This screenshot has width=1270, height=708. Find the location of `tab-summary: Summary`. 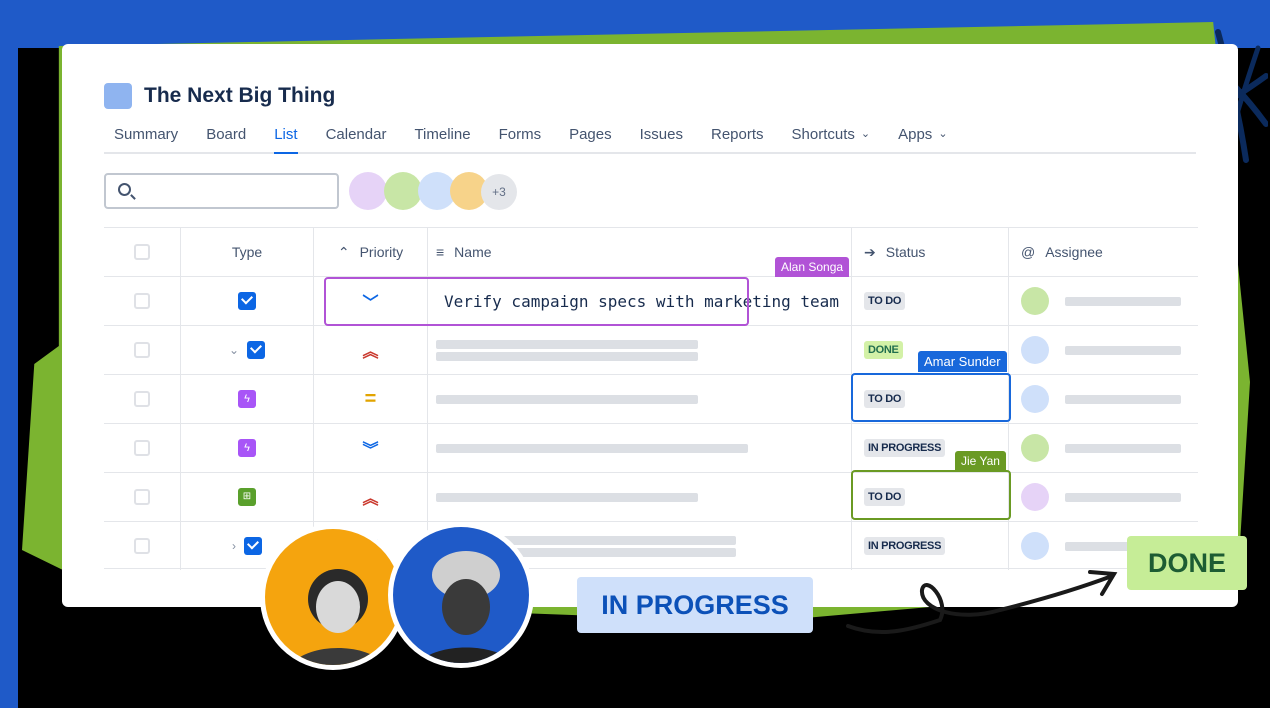

tab-summary: Summary is located at coordinates (146, 137).